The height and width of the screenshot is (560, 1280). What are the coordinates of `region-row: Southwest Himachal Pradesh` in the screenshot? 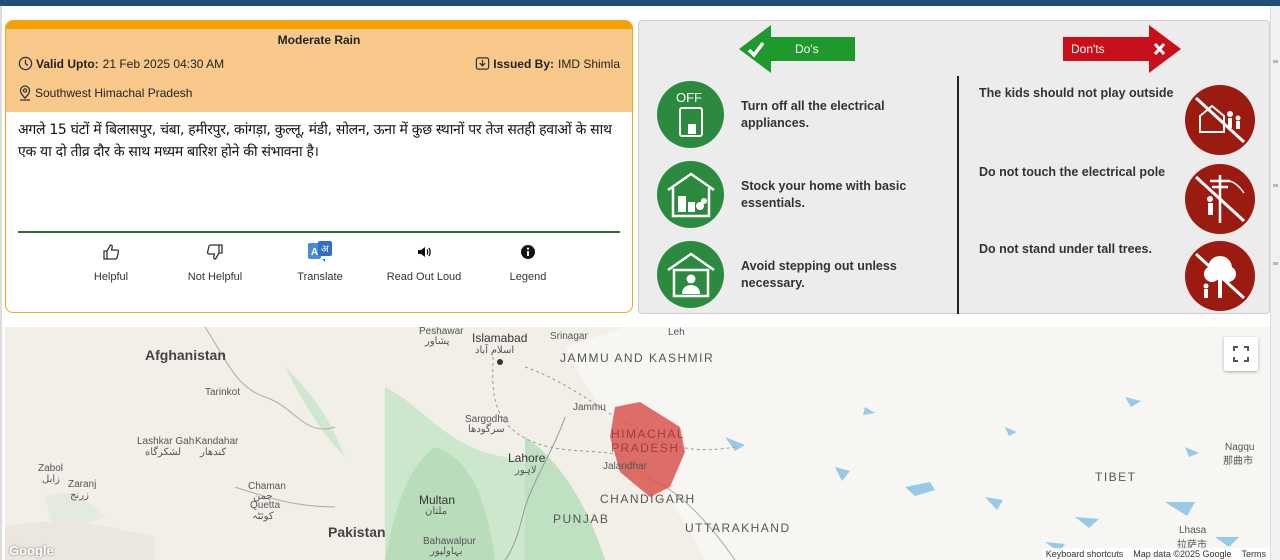 It's located at (105, 93).